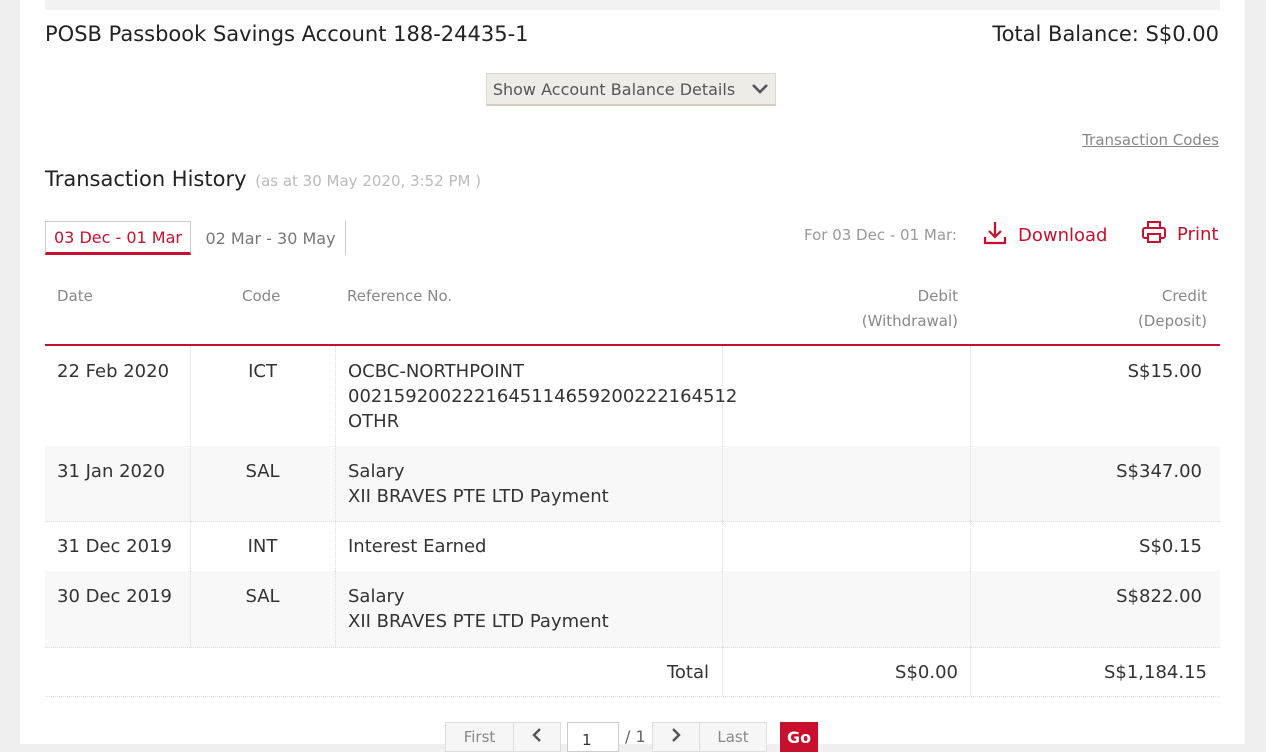  Describe the element at coordinates (479, 737) in the screenshot. I see `first-page-button: First` at that location.